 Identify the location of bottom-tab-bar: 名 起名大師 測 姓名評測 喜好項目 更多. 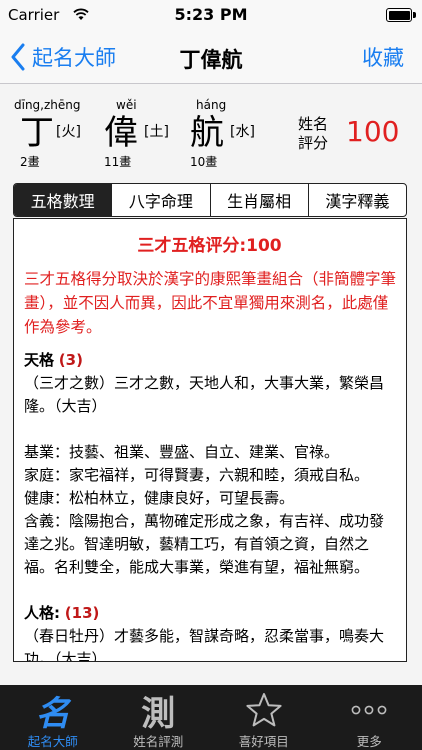
(211, 717).